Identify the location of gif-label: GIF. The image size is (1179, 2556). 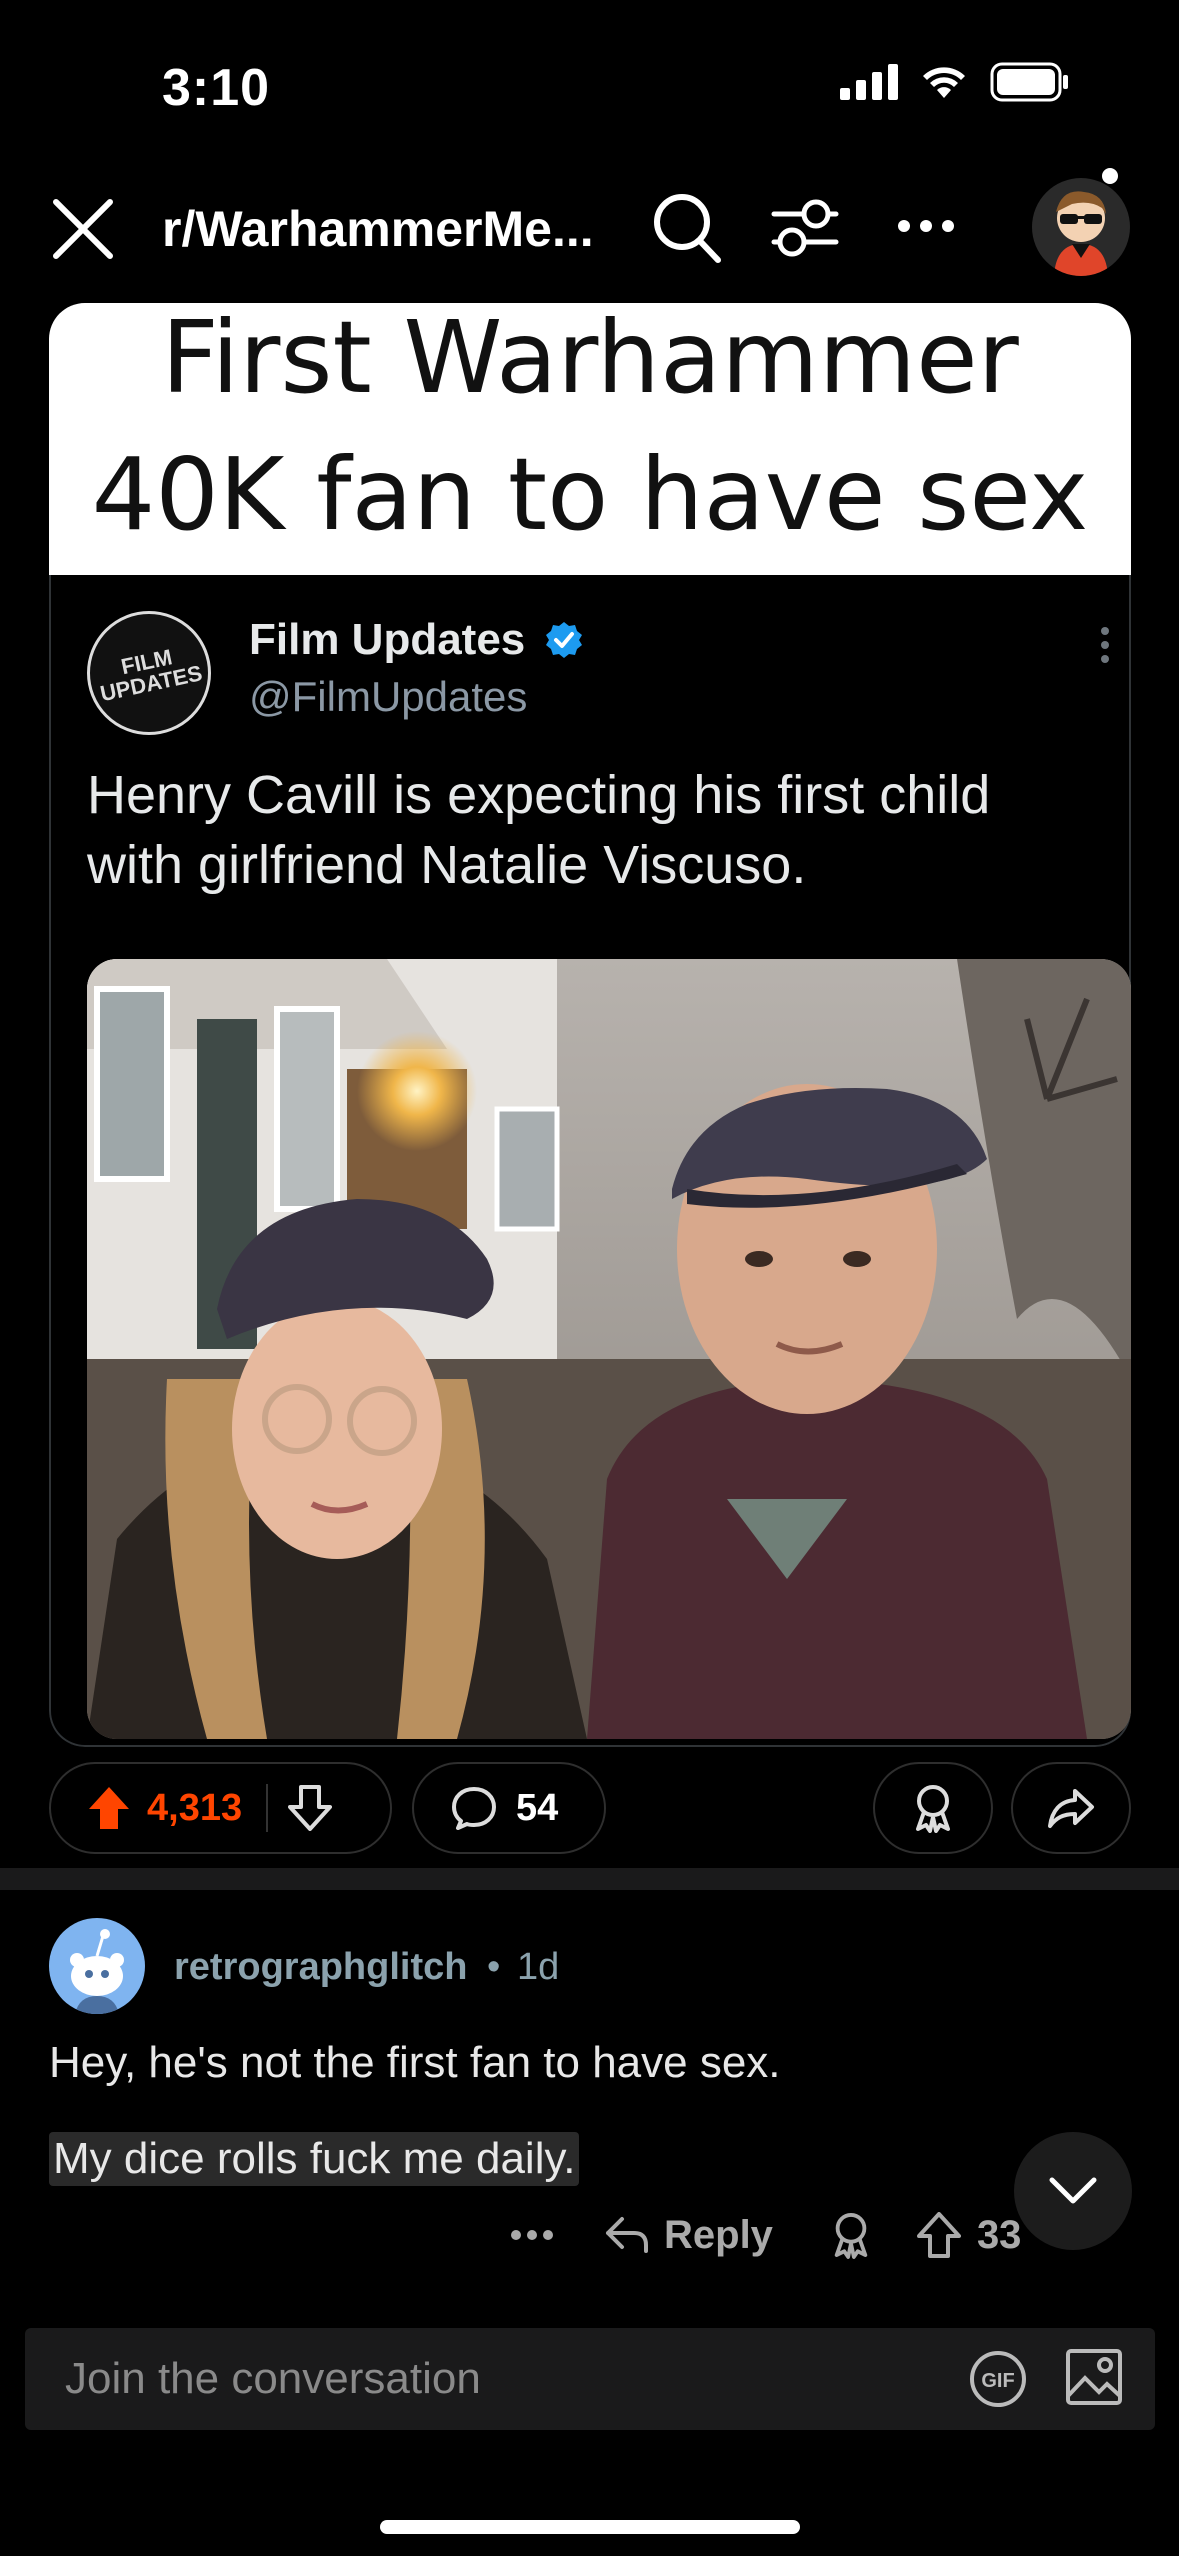
(997, 2381).